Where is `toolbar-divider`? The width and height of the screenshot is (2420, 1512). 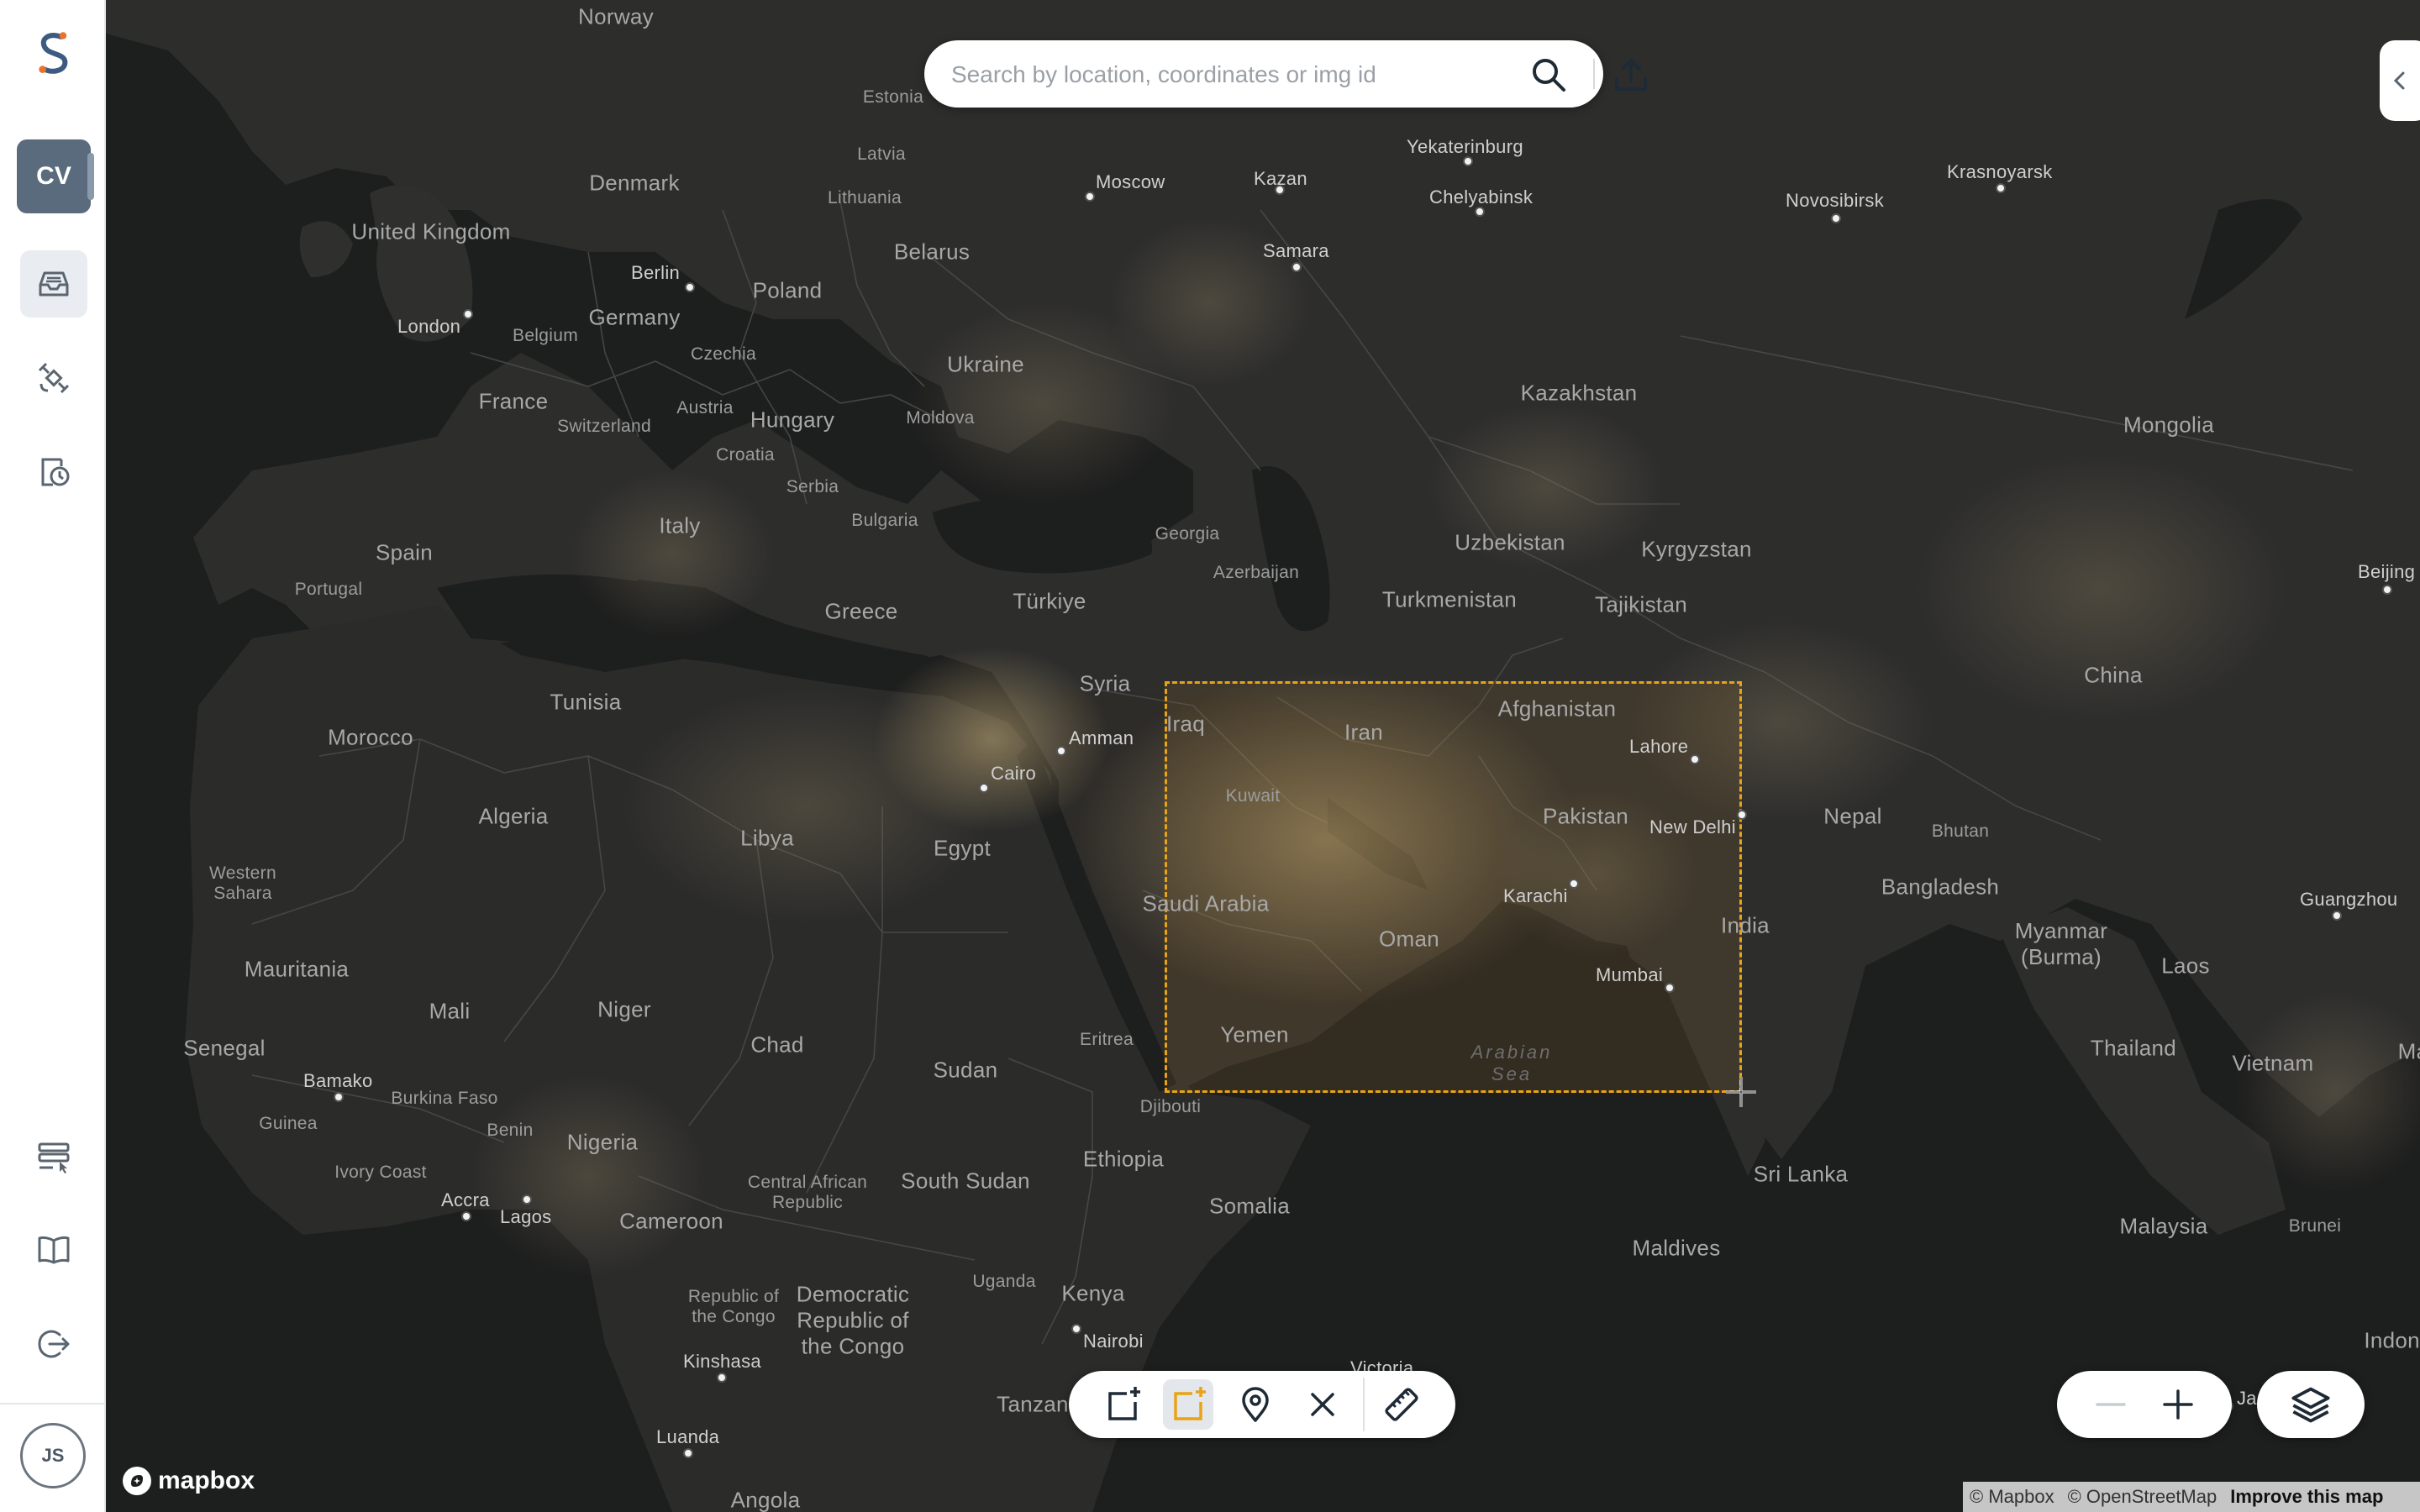 toolbar-divider is located at coordinates (1364, 1404).